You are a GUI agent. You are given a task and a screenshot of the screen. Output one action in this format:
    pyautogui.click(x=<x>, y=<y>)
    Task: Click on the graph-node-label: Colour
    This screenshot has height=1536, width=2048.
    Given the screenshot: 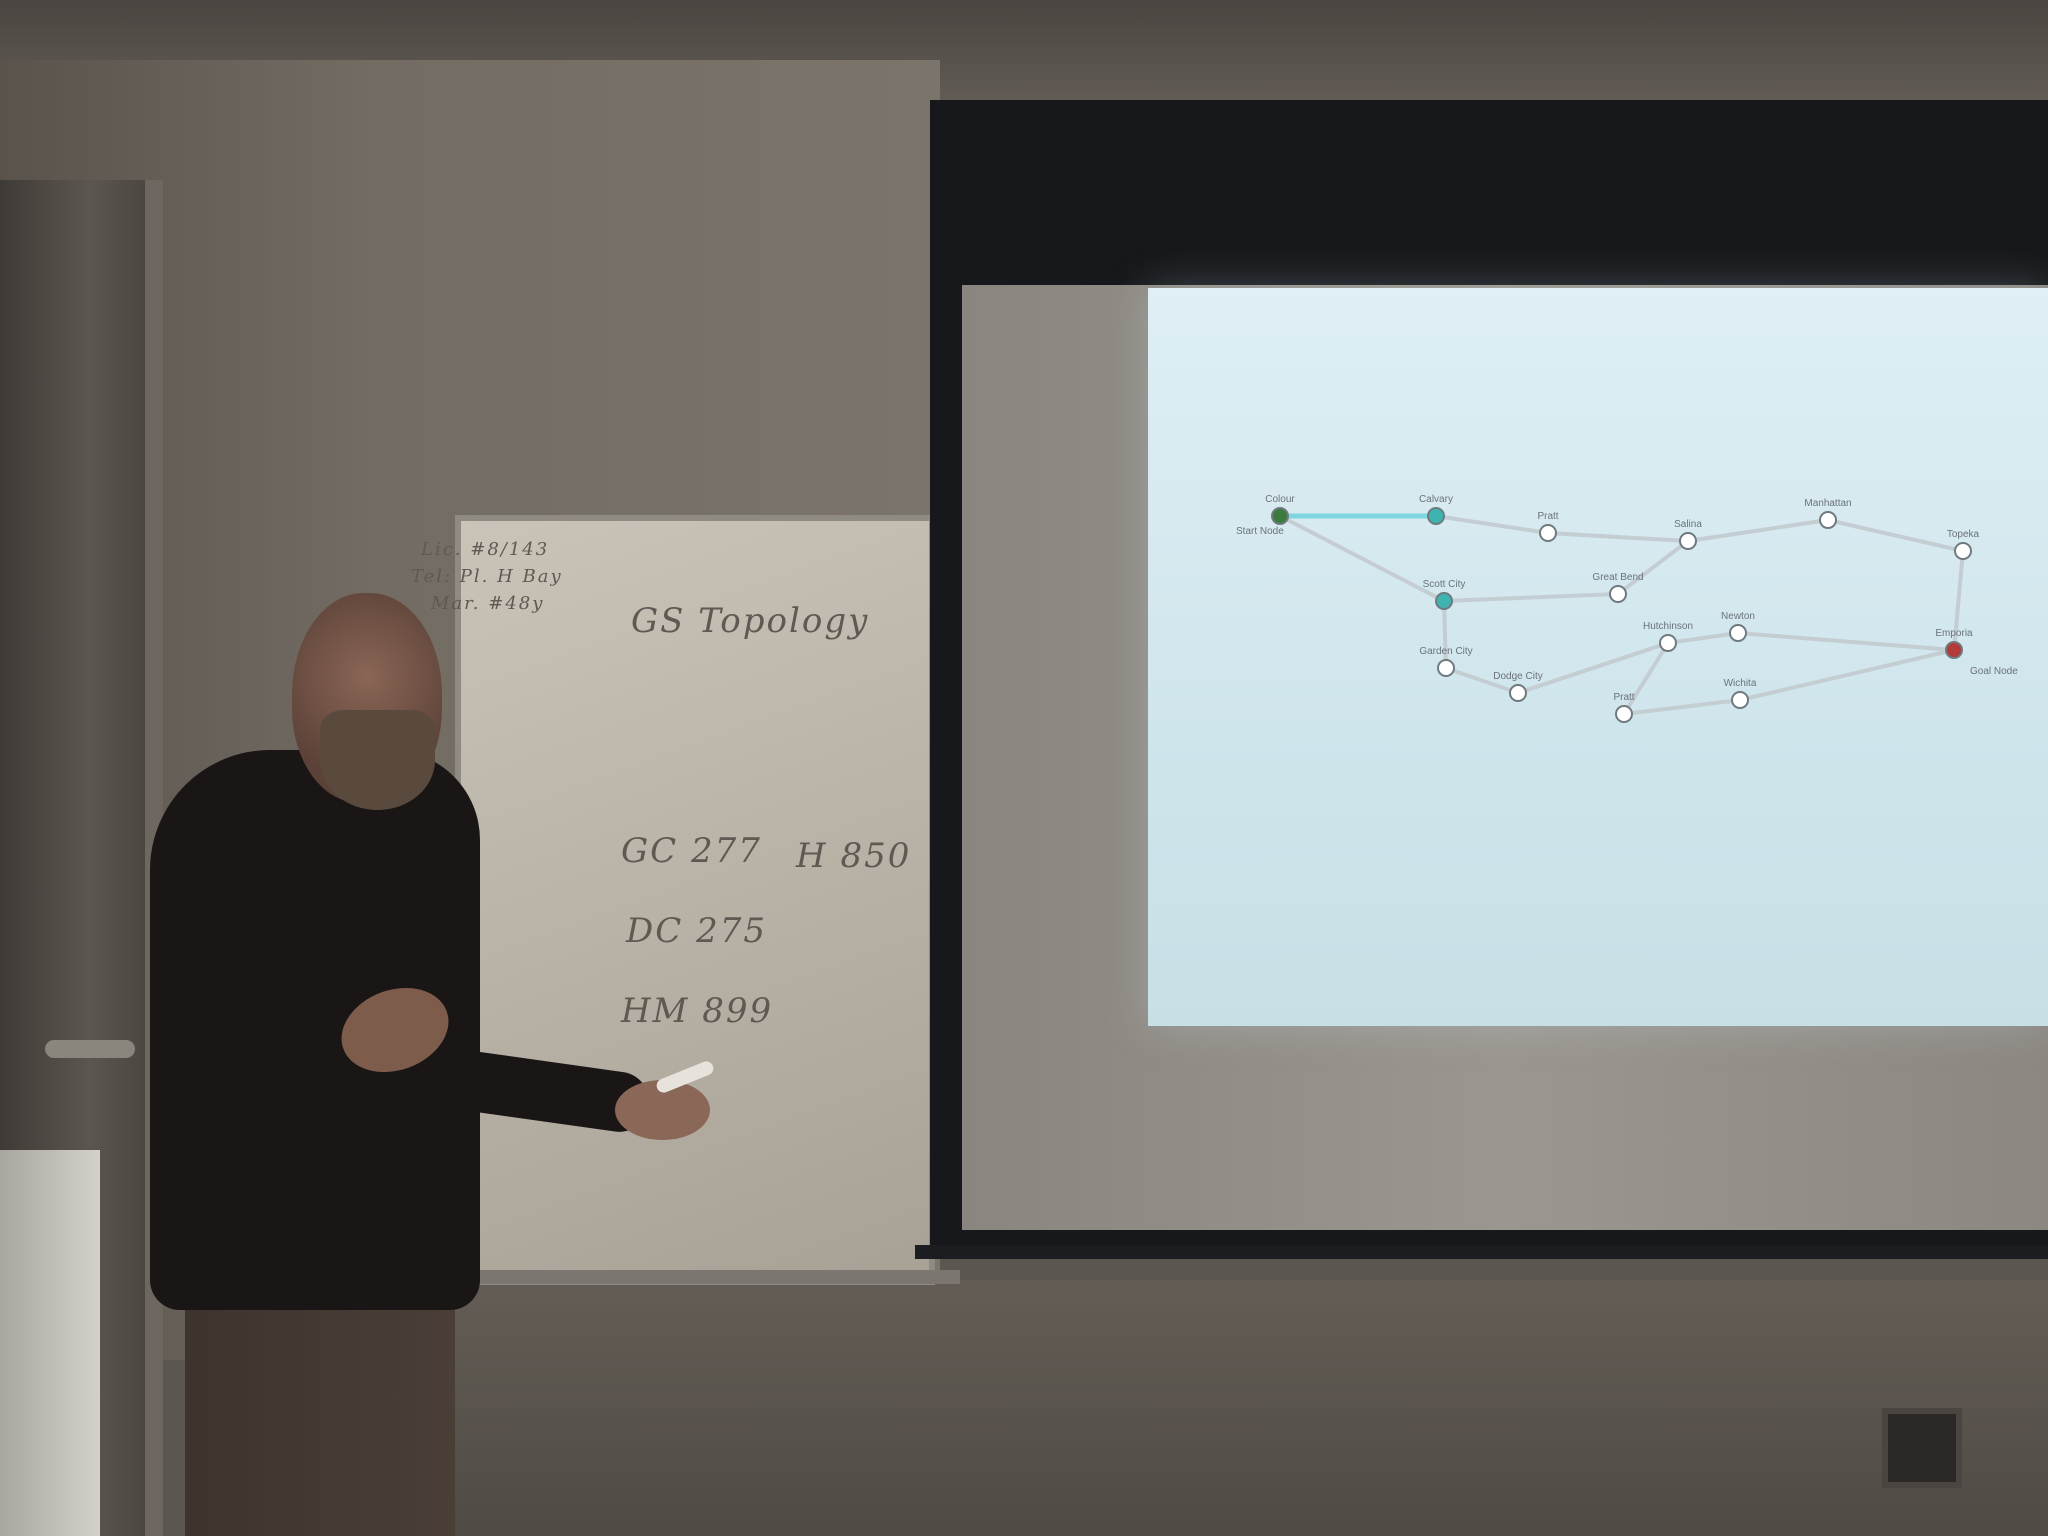 What is the action you would take?
    pyautogui.click(x=1280, y=499)
    